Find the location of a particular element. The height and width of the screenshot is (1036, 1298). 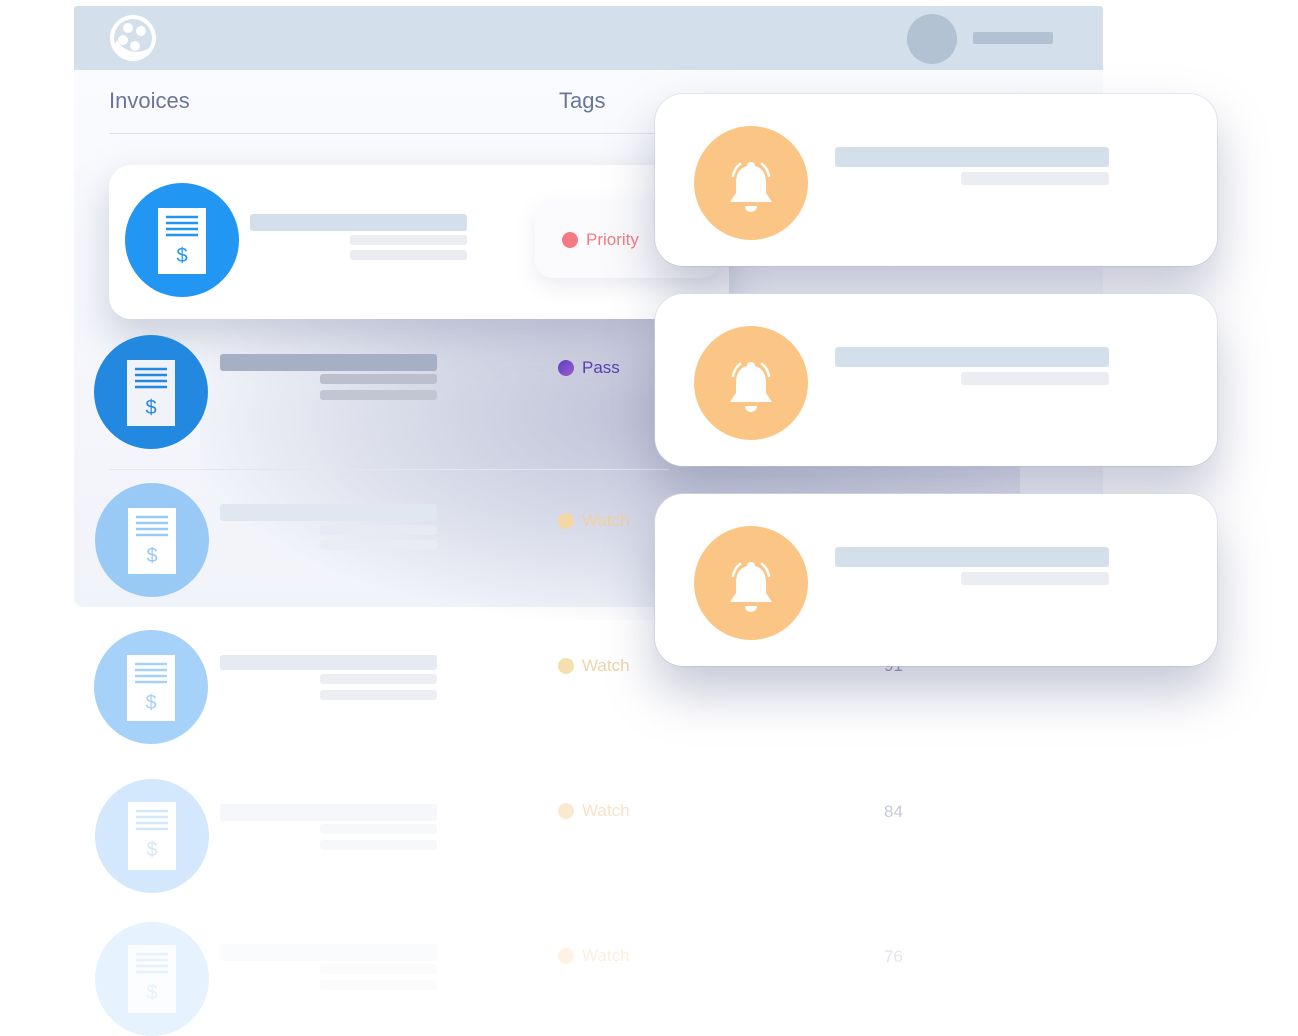

score-value: 84 is located at coordinates (893, 811).